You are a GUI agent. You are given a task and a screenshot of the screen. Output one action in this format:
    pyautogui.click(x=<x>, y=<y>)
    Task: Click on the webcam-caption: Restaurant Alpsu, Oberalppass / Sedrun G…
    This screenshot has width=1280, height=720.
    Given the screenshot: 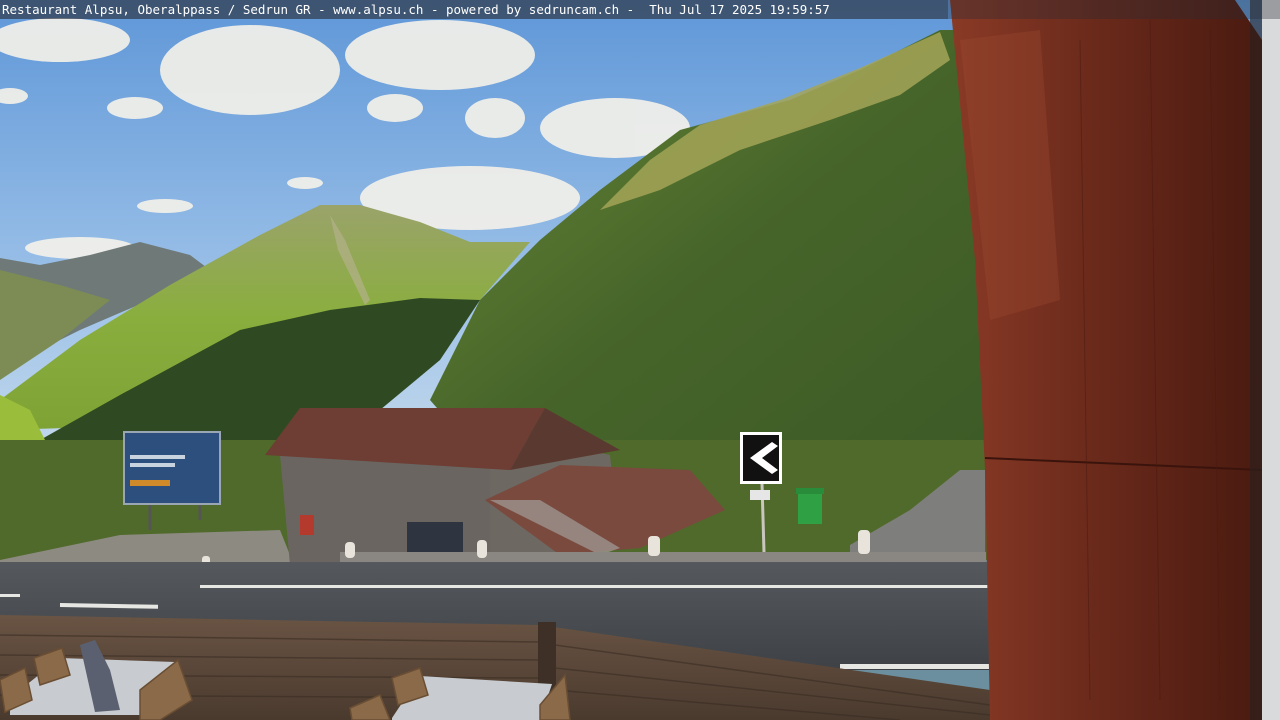 What is the action you would take?
    pyautogui.click(x=474, y=9)
    